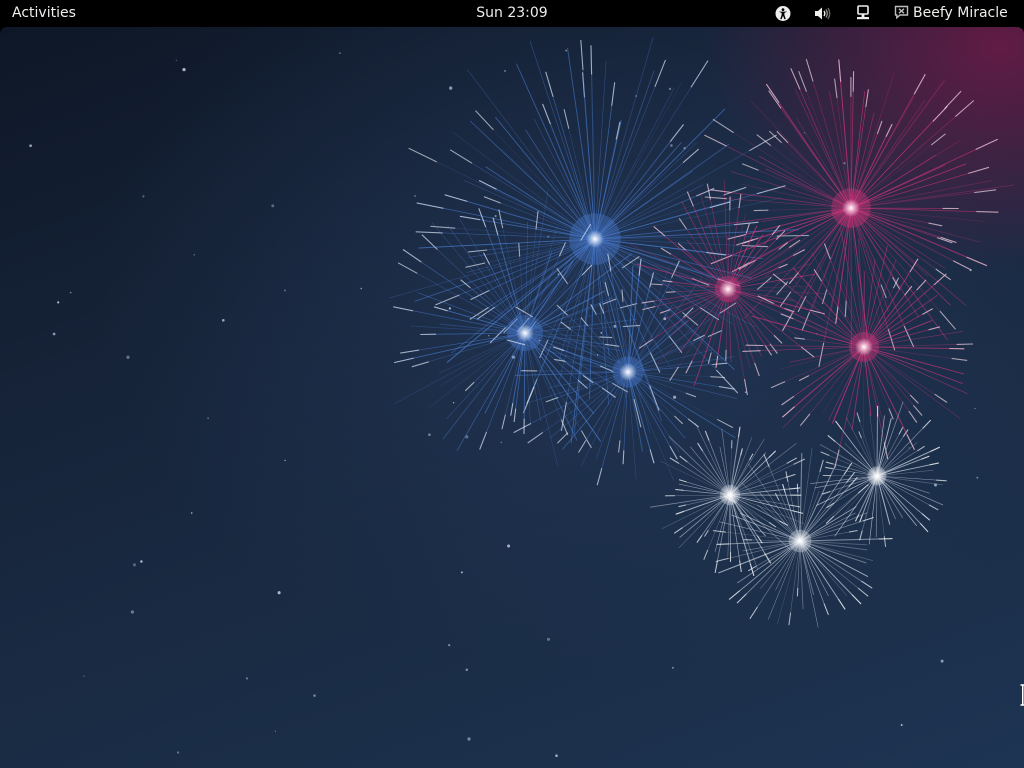 The width and height of the screenshot is (1024, 768). I want to click on activities-button: Activities, so click(44, 13).